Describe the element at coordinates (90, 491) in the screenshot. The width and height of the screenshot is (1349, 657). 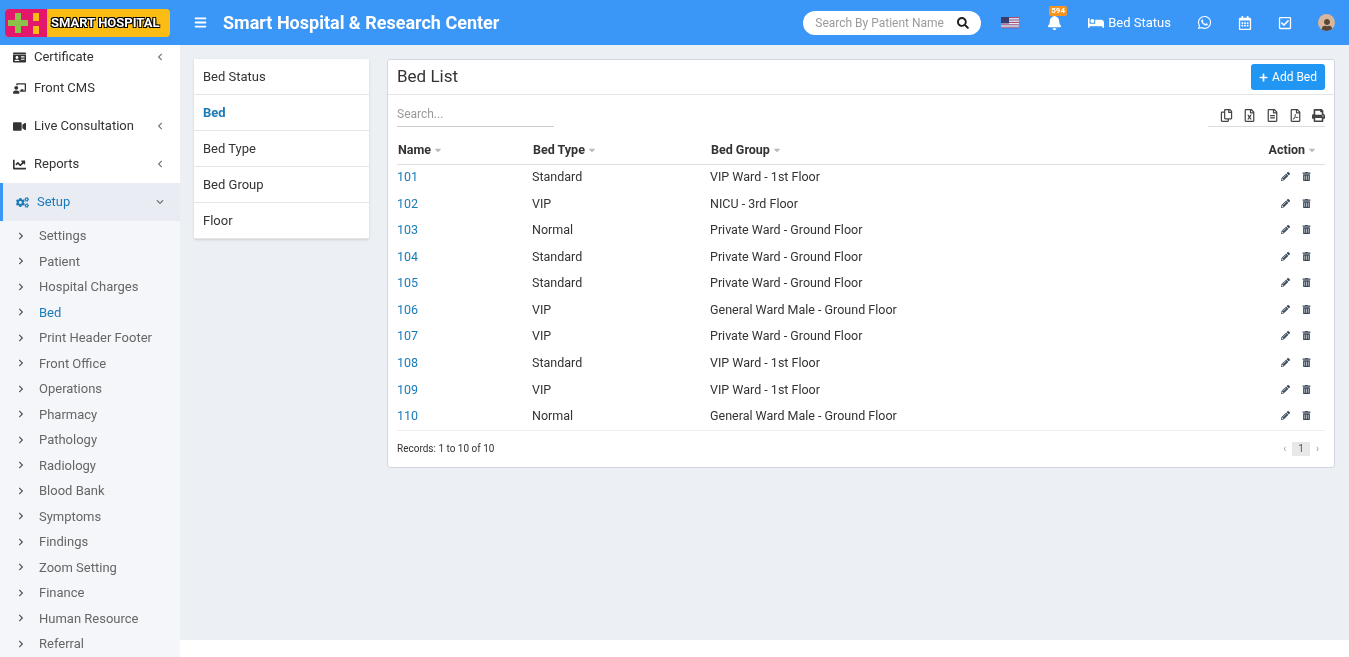
I see `submenu-item: Blood Bank` at that location.